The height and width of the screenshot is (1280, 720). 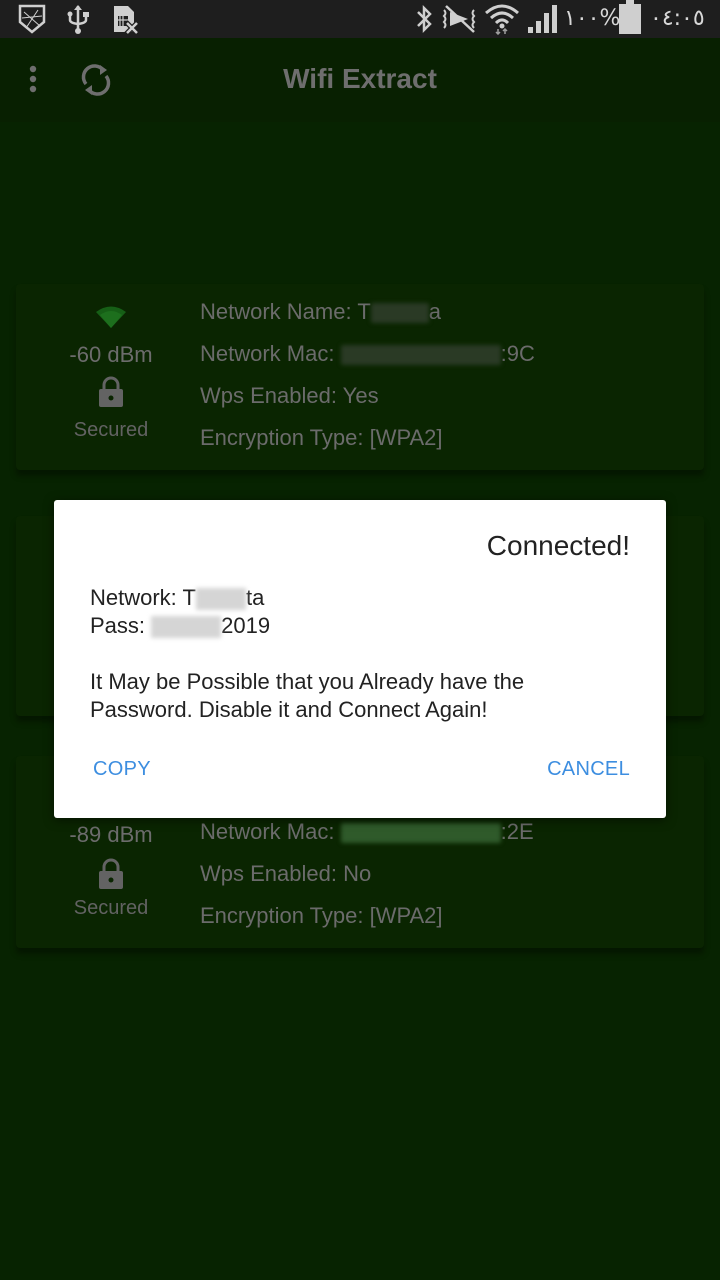 I want to click on cell-signal-icon, so click(x=544, y=19).